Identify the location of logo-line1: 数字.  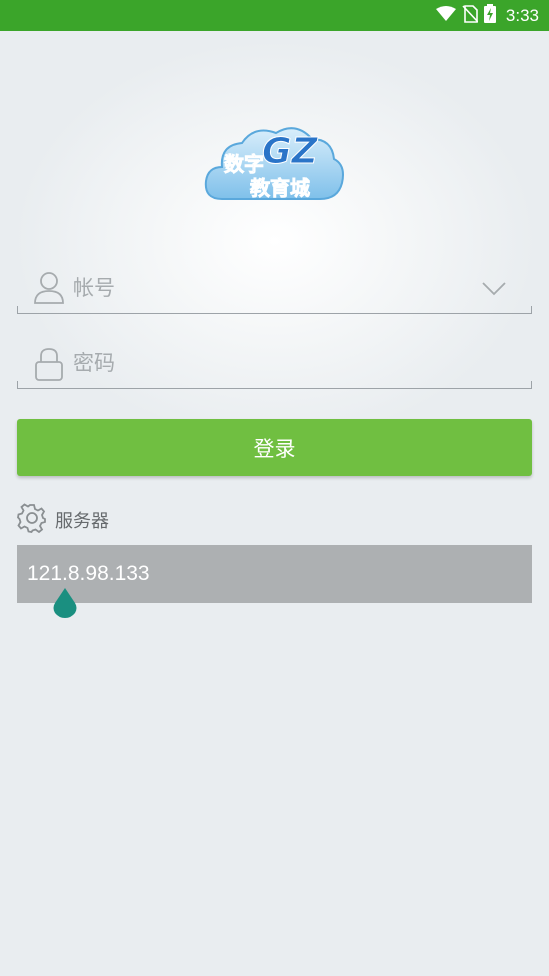
(244, 164).